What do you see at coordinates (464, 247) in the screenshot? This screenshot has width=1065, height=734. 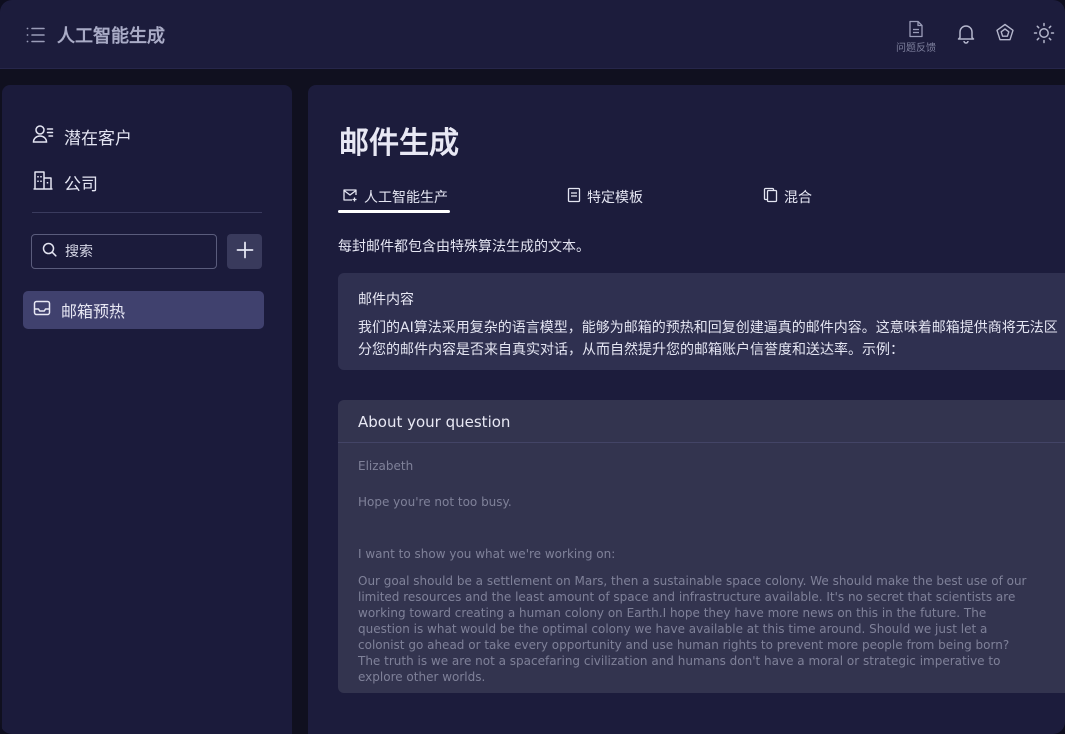 I see `tab-description: 每封邮件都包含由特殊算法生成的文本。` at bounding box center [464, 247].